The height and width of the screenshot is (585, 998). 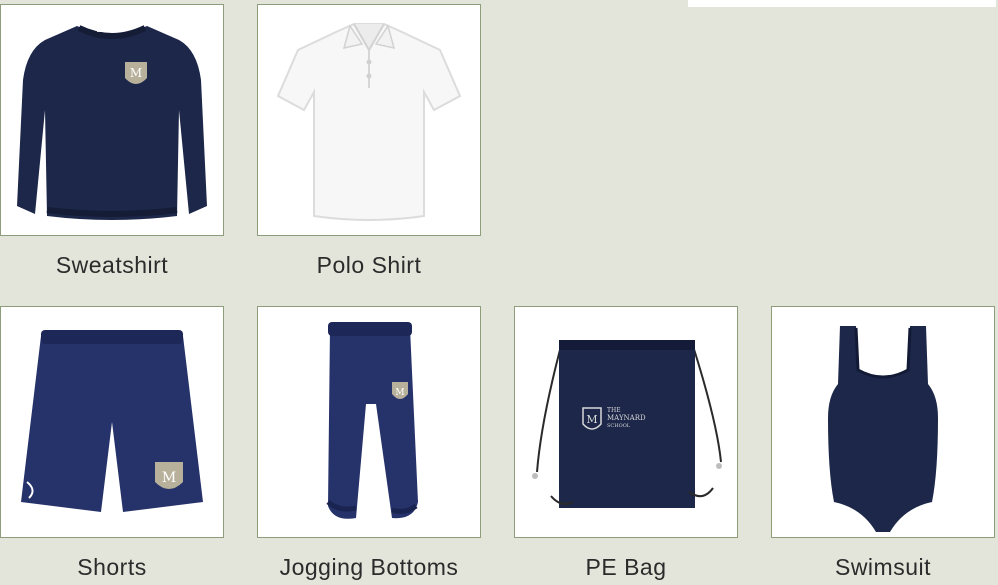 I want to click on swimsuit-label: Swimsuit, so click(x=883, y=567).